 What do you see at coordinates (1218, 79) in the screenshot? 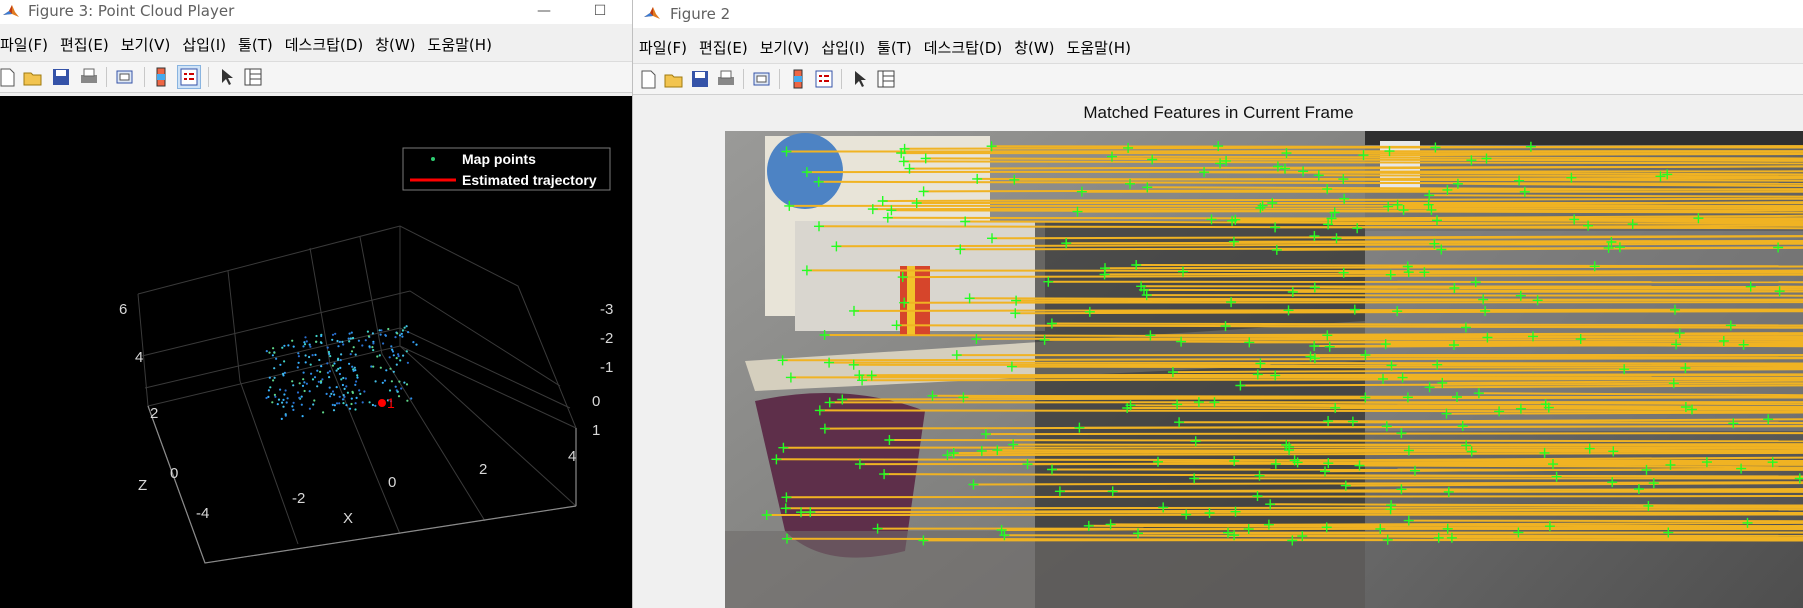
I see `figure-toolbar` at bounding box center [1218, 79].